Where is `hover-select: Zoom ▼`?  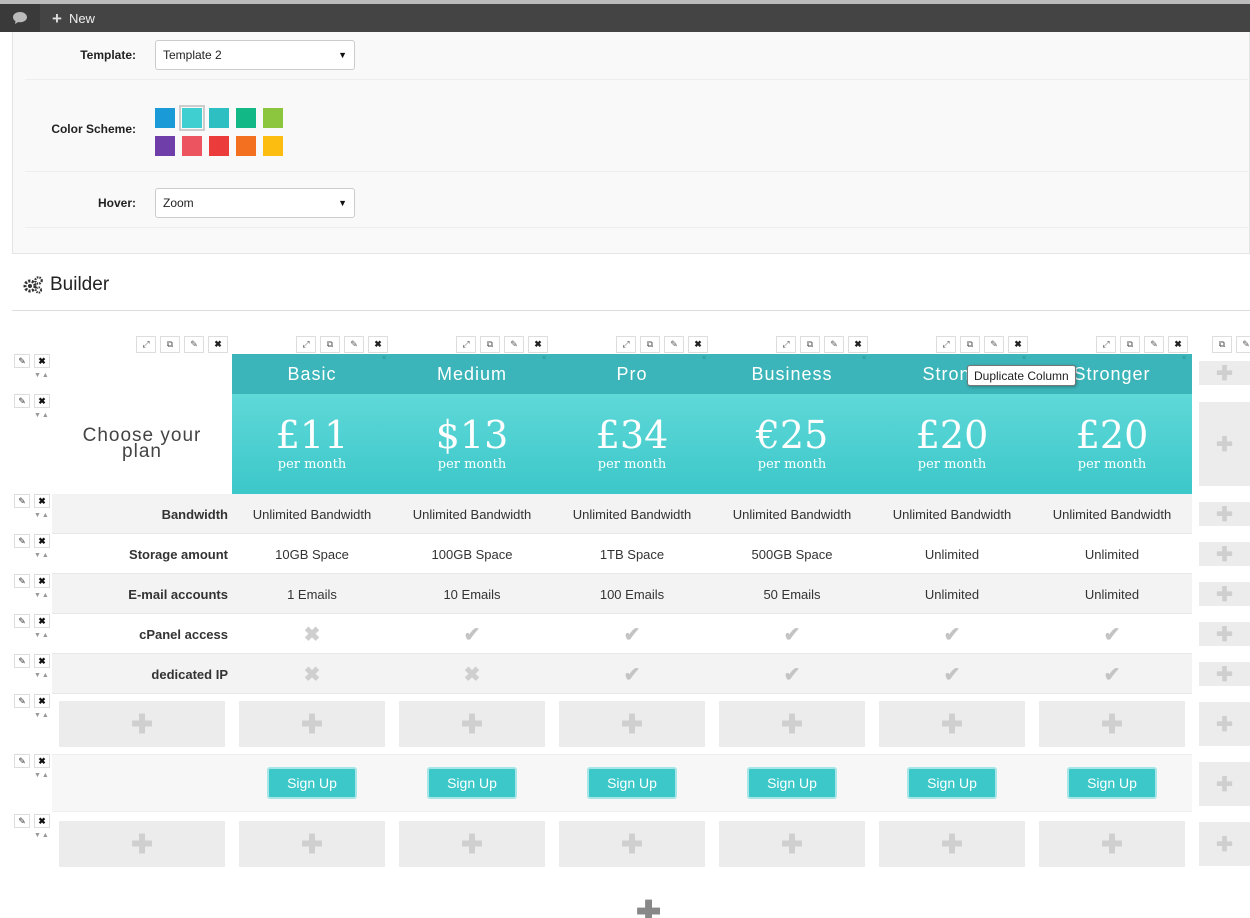
hover-select: Zoom ▼ is located at coordinates (255, 203).